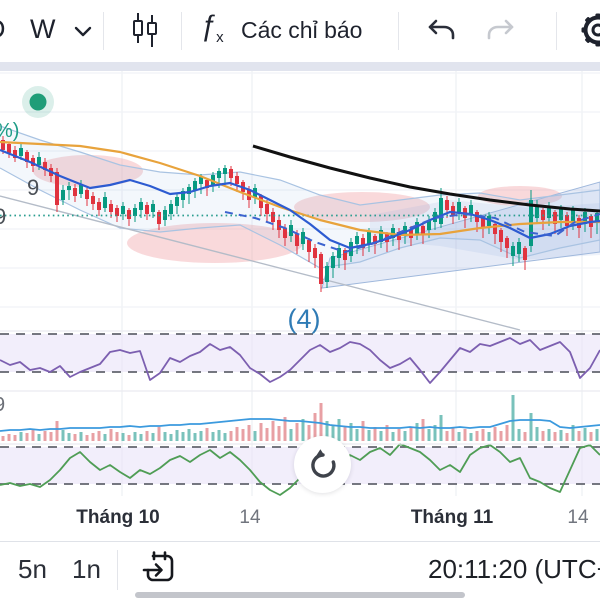 This screenshot has width=600, height=600. I want to click on fx-icon: ƒx, so click(212, 28).